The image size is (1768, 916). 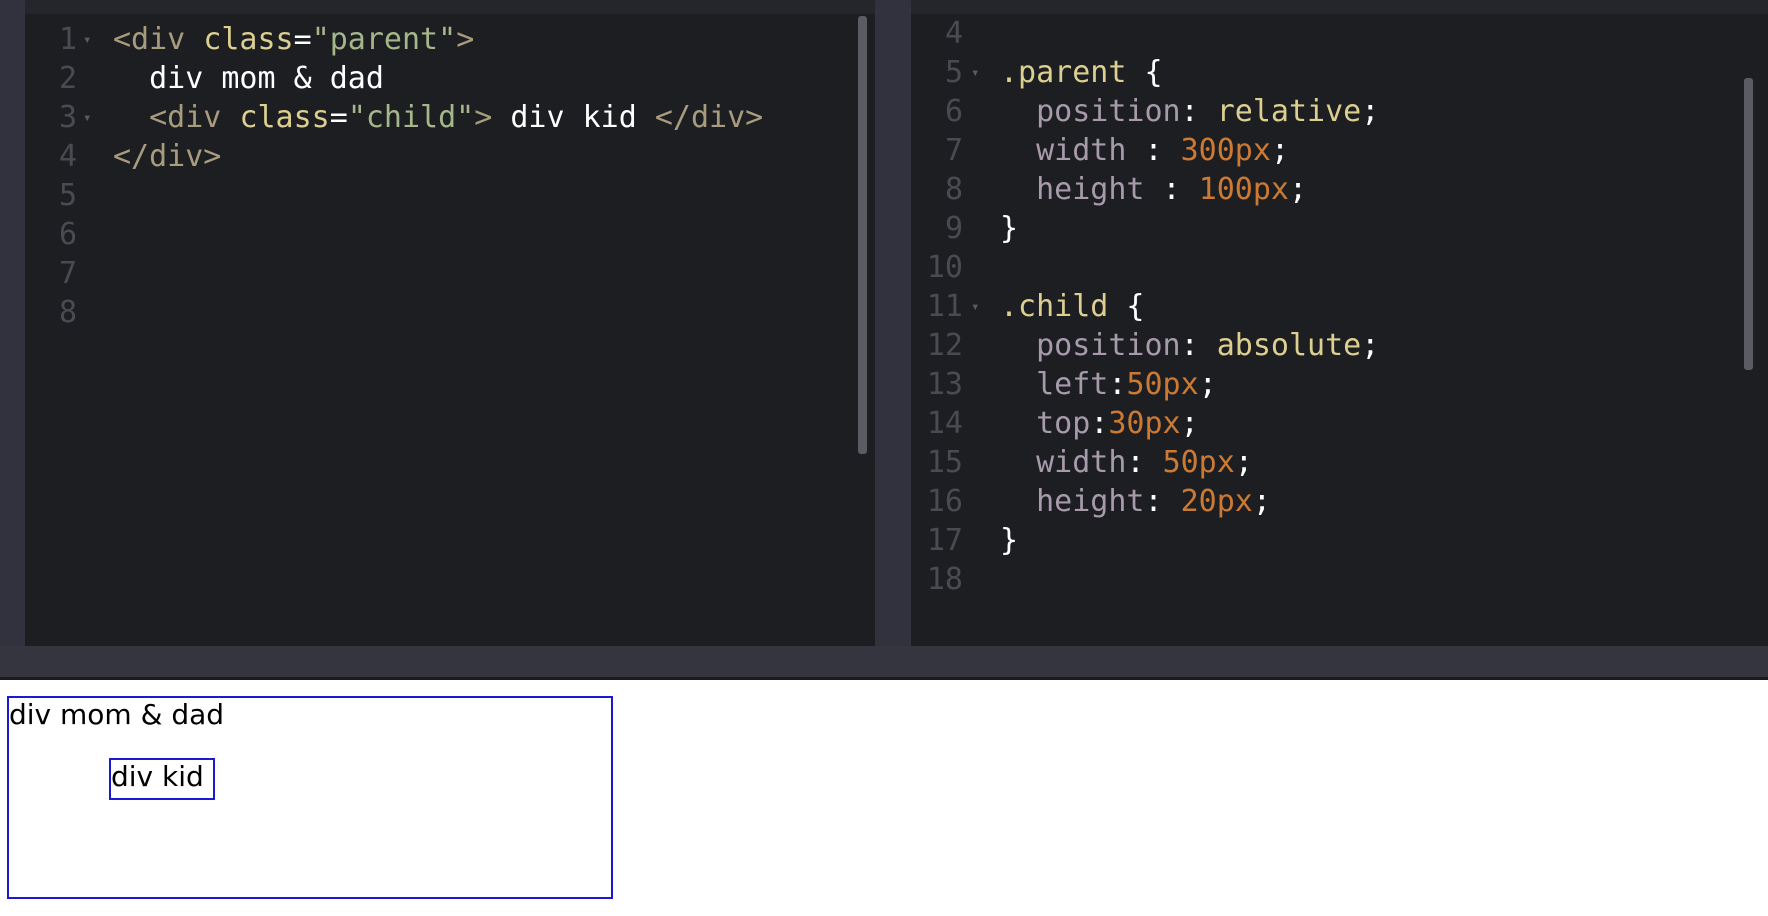 What do you see at coordinates (1339, 268) in the screenshot?
I see `code-line: 10` at bounding box center [1339, 268].